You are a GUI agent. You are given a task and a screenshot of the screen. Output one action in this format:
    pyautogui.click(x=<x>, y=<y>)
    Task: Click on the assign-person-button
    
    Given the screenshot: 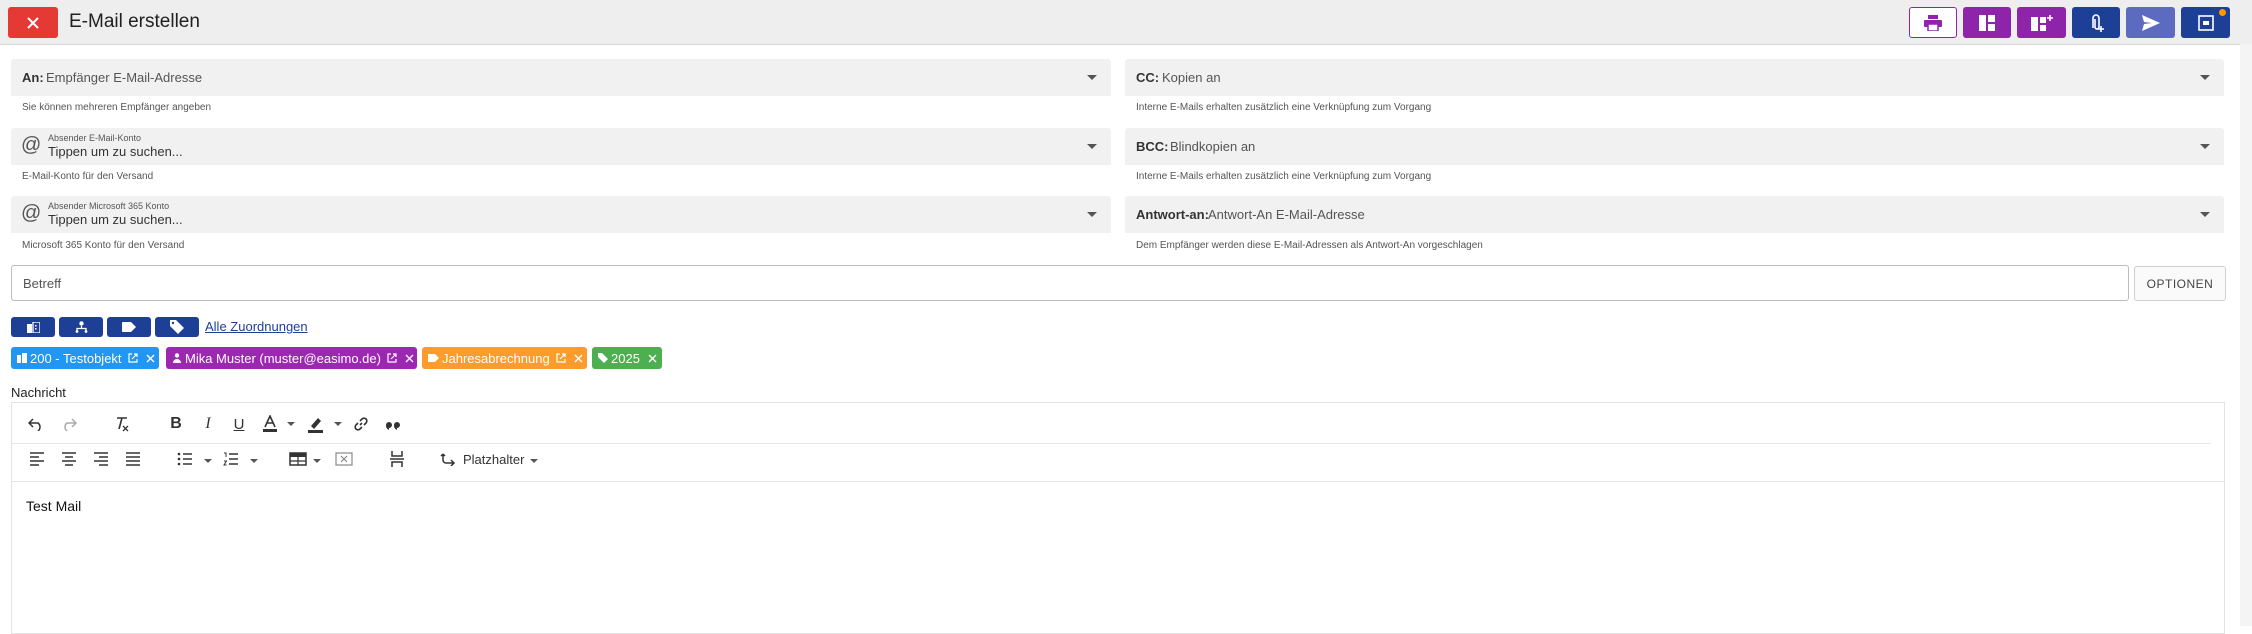 What is the action you would take?
    pyautogui.click(x=81, y=327)
    